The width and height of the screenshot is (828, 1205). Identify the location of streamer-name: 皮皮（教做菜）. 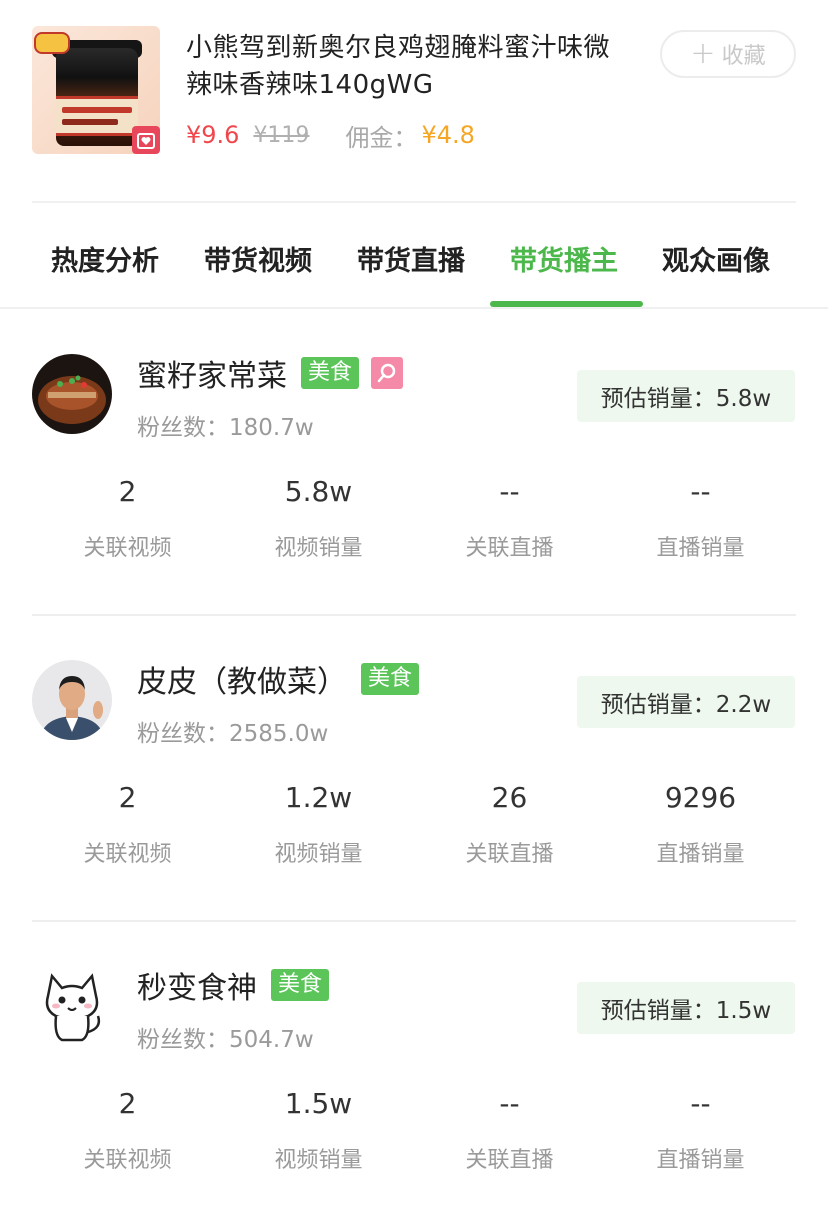
(242, 679).